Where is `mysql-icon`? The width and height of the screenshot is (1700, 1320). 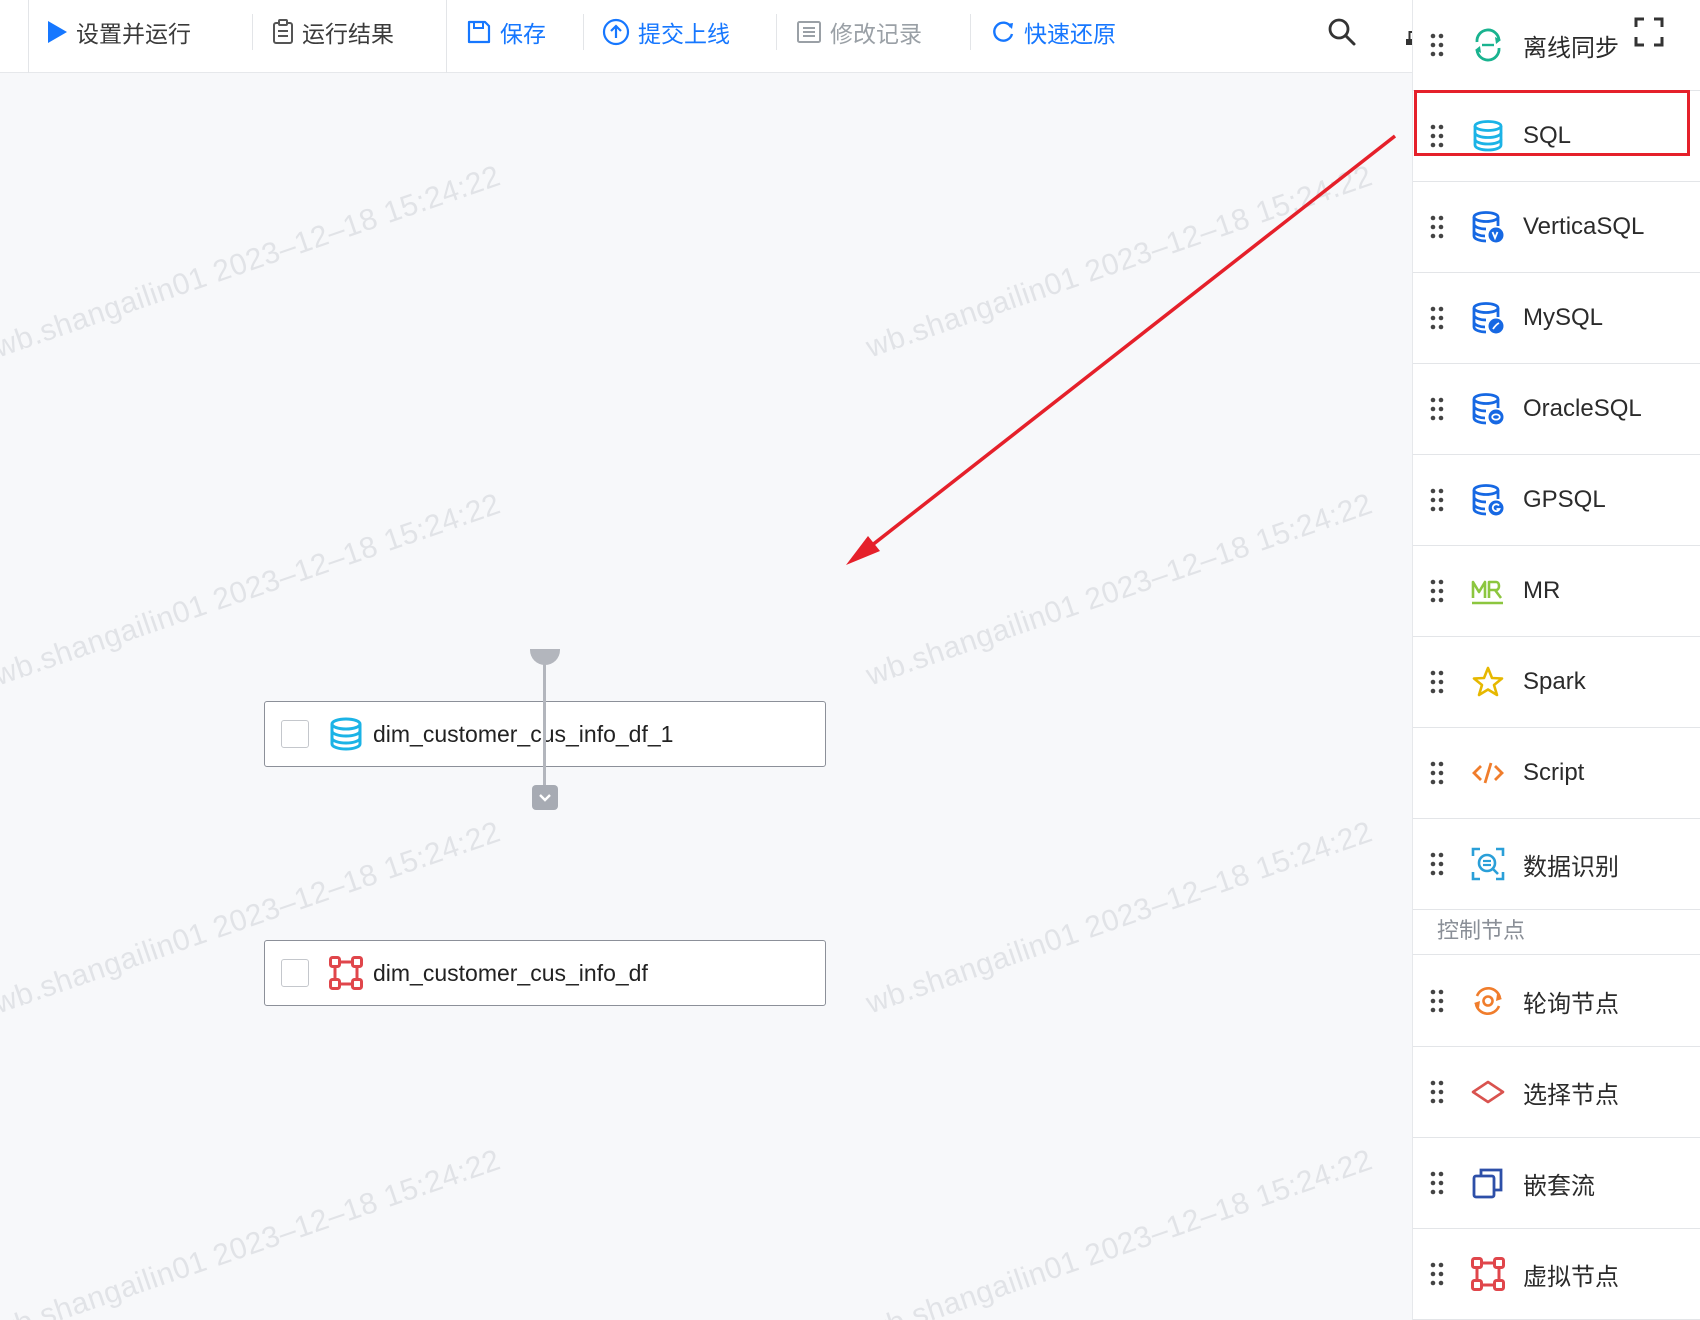 mysql-icon is located at coordinates (1488, 318).